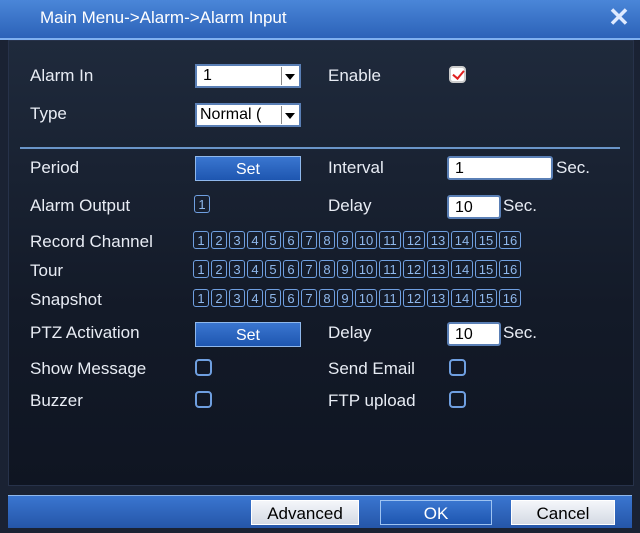 The image size is (640, 533). I want to click on alarm-output-channel: 1, so click(202, 204).